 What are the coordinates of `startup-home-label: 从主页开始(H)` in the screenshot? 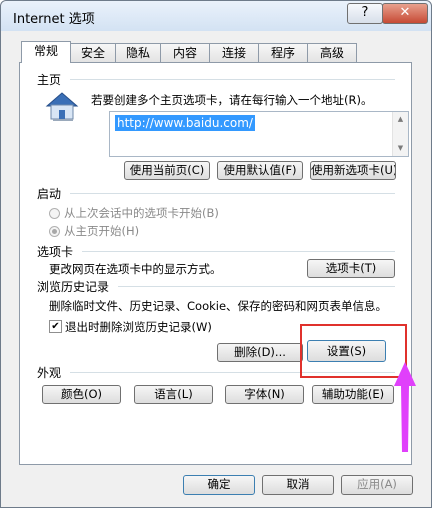 It's located at (102, 231).